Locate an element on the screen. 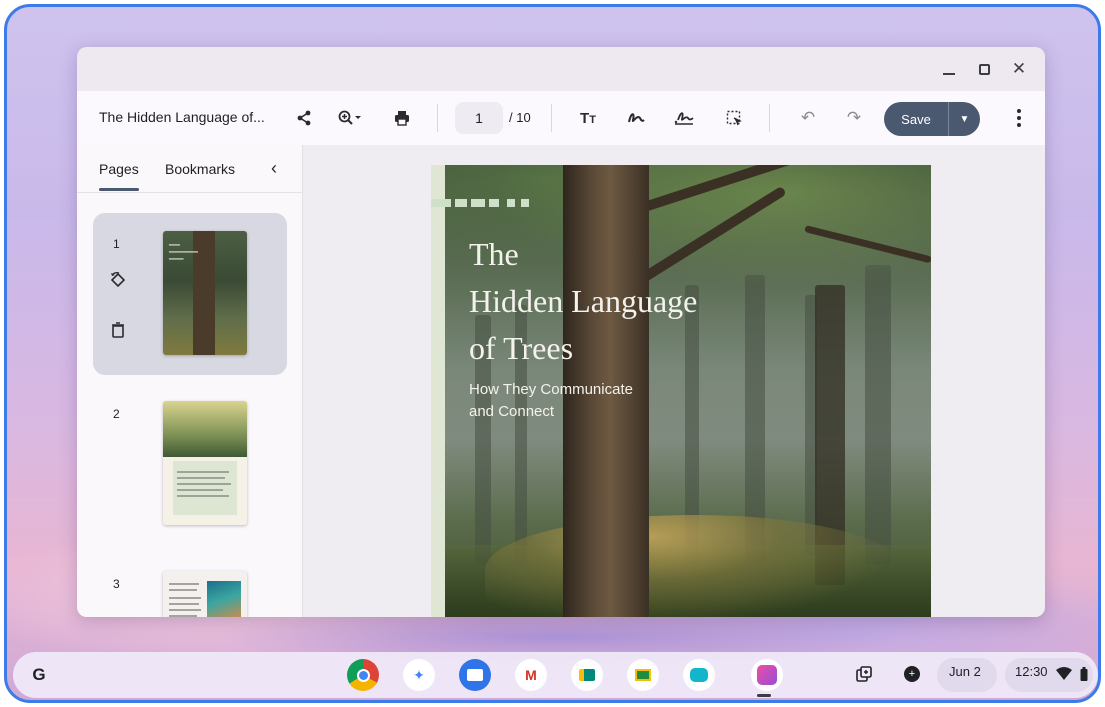 This screenshot has width=1105, height=707. print-icon is located at coordinates (402, 118).